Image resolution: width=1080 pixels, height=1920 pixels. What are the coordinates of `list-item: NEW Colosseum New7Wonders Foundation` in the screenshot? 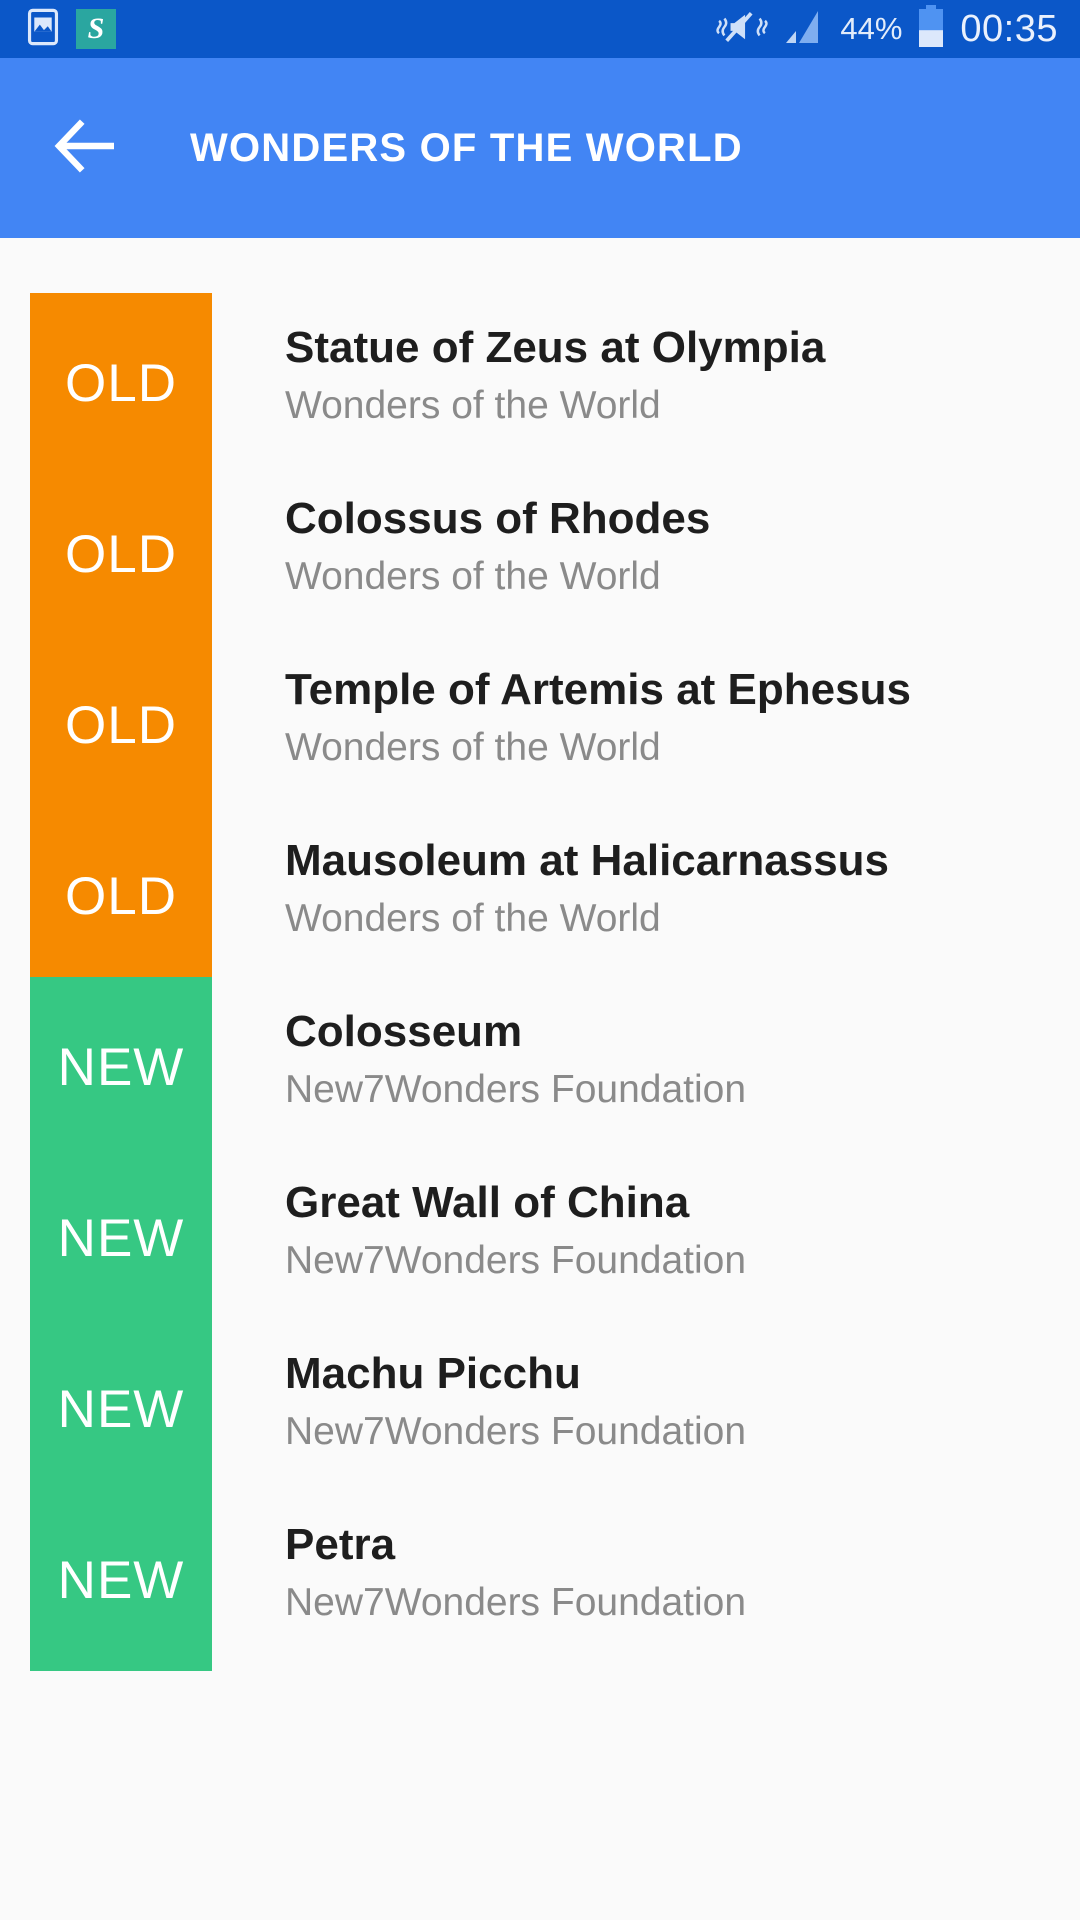 It's located at (540, 1067).